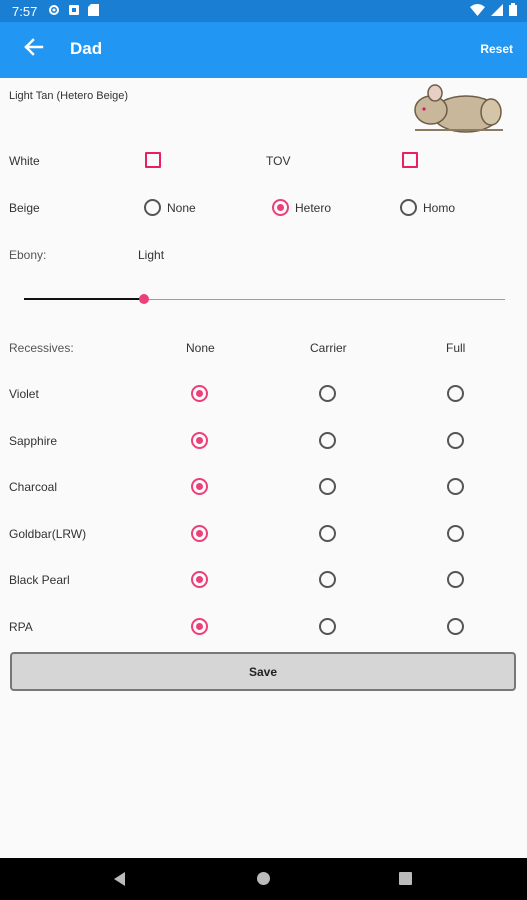 The height and width of the screenshot is (900, 527). What do you see at coordinates (86, 48) in the screenshot?
I see `page-title: Dad` at bounding box center [86, 48].